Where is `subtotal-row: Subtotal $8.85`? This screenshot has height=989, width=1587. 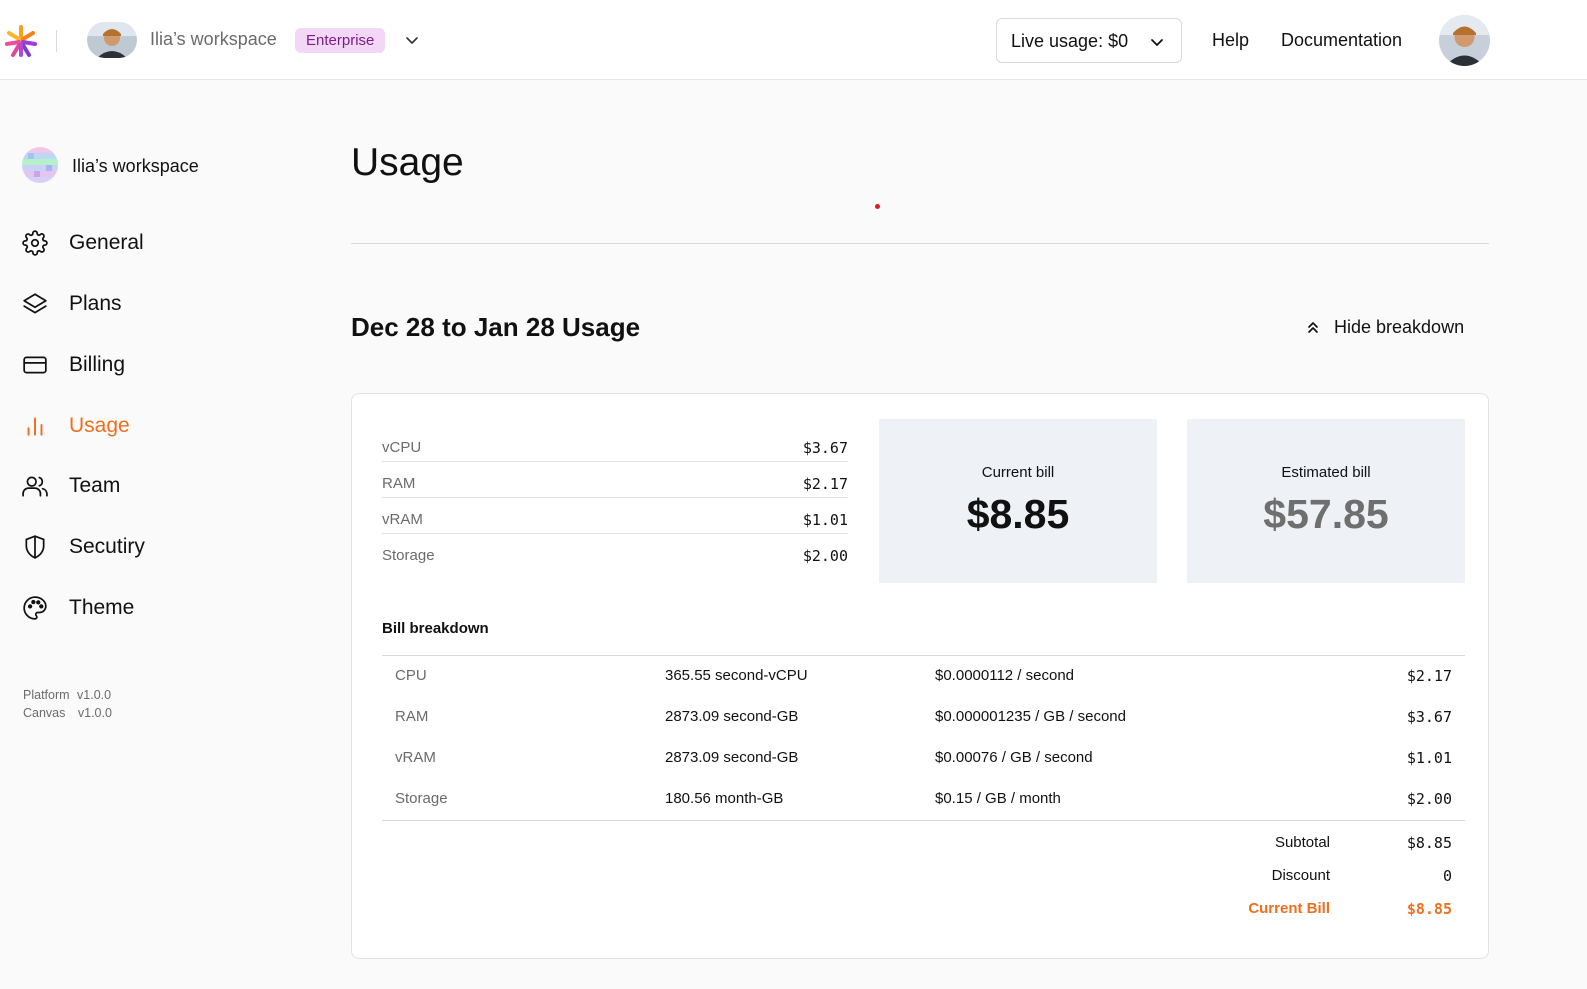 subtotal-row: Subtotal $8.85 is located at coordinates (923, 850).